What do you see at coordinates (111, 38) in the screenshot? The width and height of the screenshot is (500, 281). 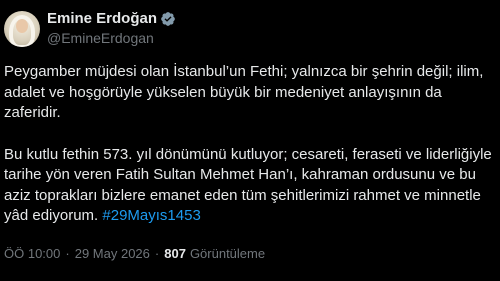 I see `author-handle: @EmineErdogan` at bounding box center [111, 38].